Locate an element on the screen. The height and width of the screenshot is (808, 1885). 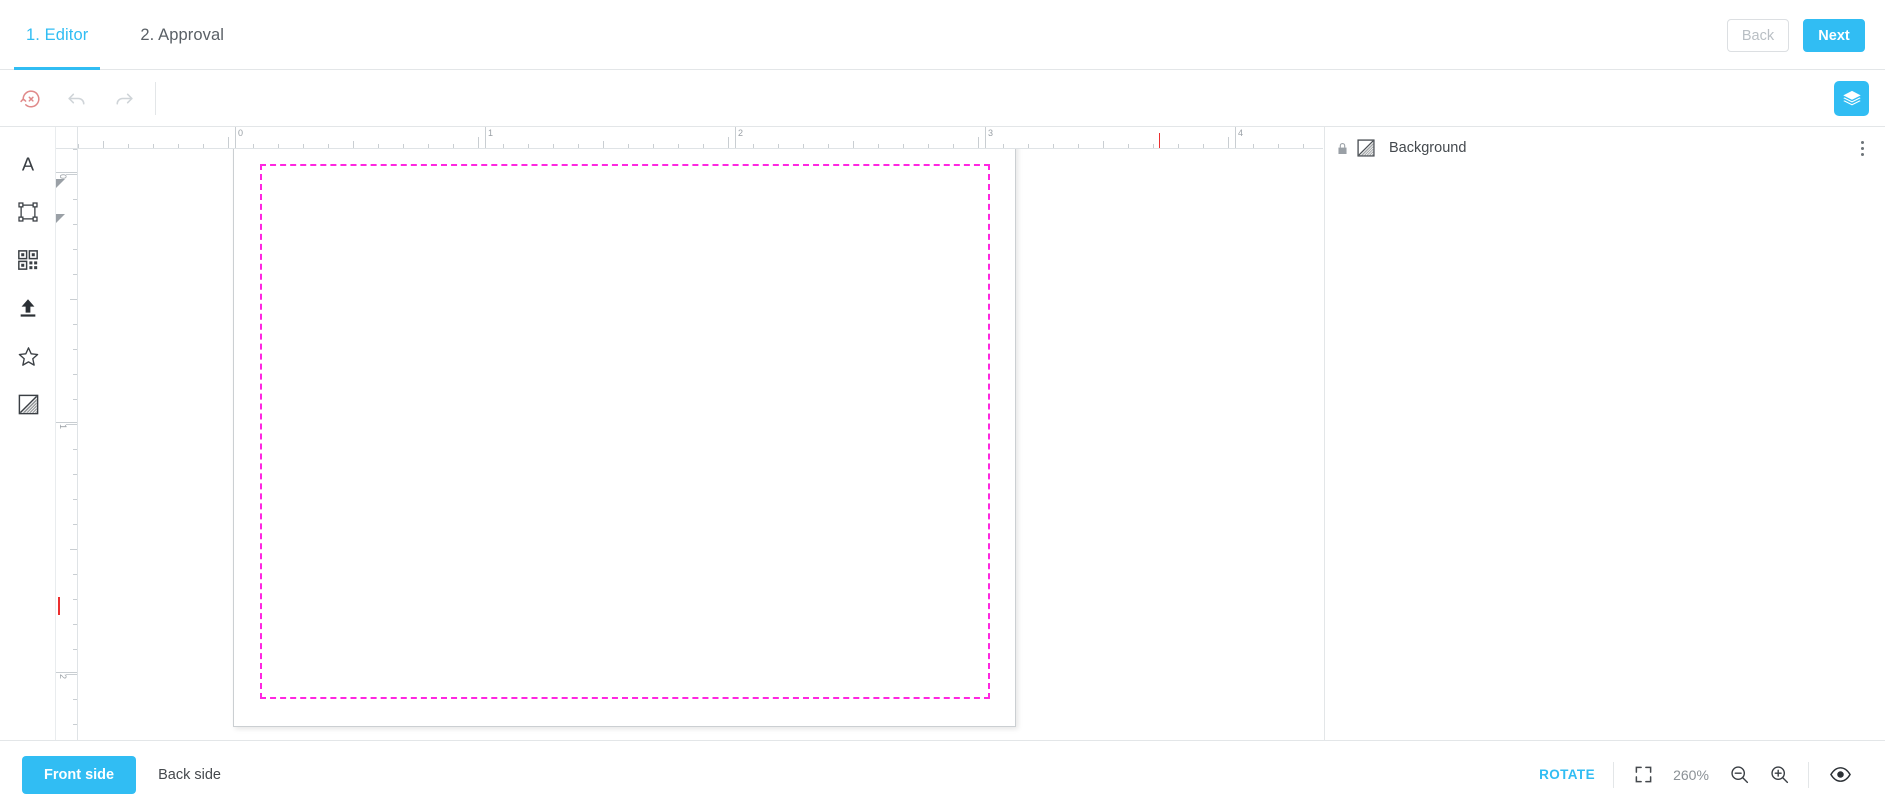
next-button: Next is located at coordinates (1834, 35).